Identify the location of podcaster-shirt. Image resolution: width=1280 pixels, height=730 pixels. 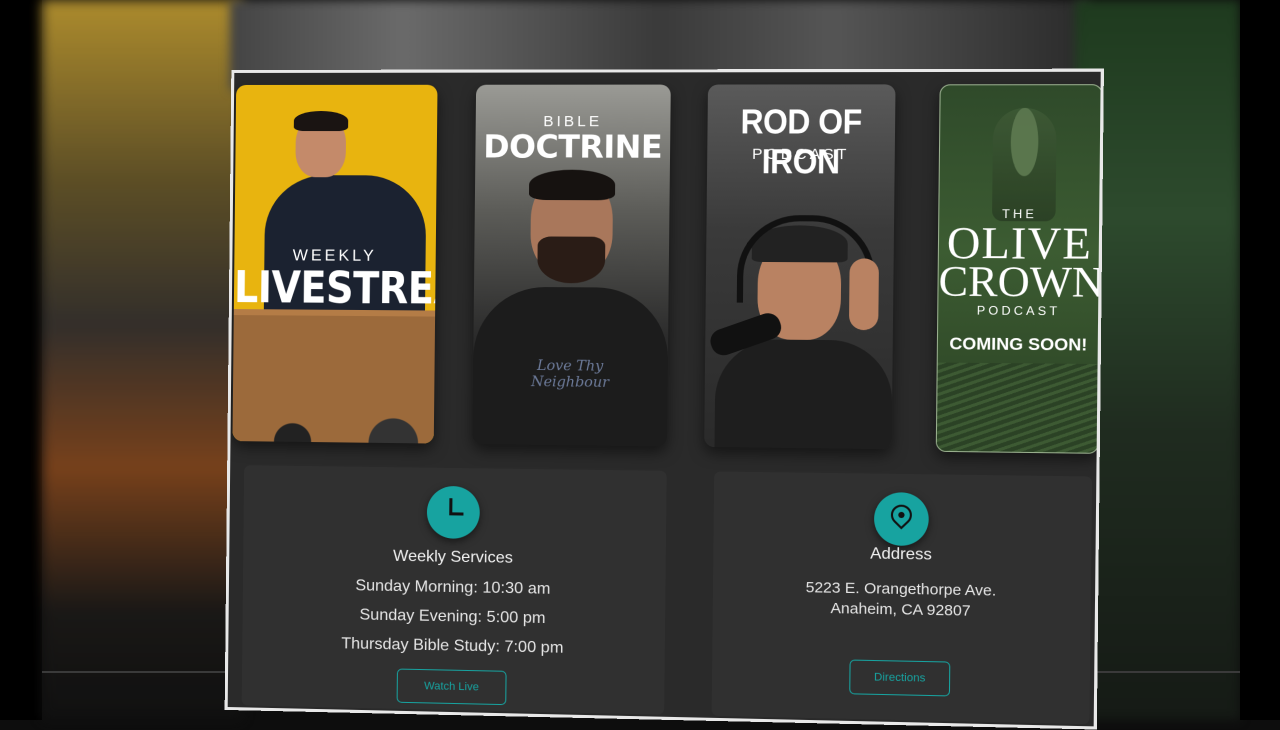
(803, 394).